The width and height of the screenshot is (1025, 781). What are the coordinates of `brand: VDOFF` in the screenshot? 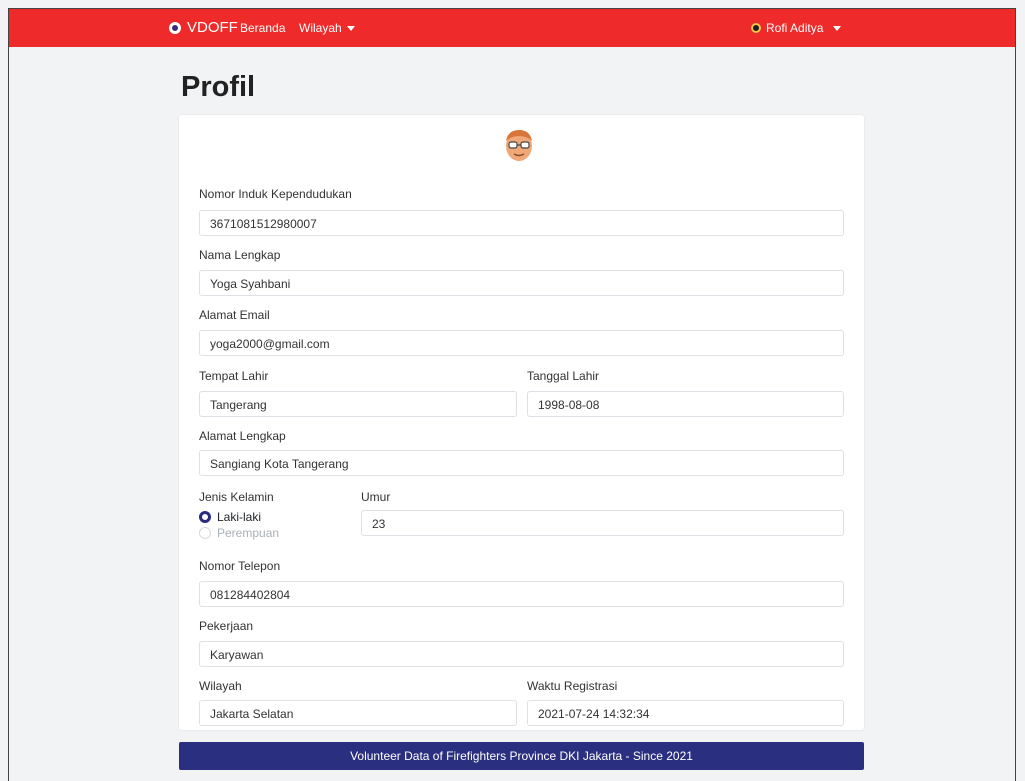 It's located at (203, 27).